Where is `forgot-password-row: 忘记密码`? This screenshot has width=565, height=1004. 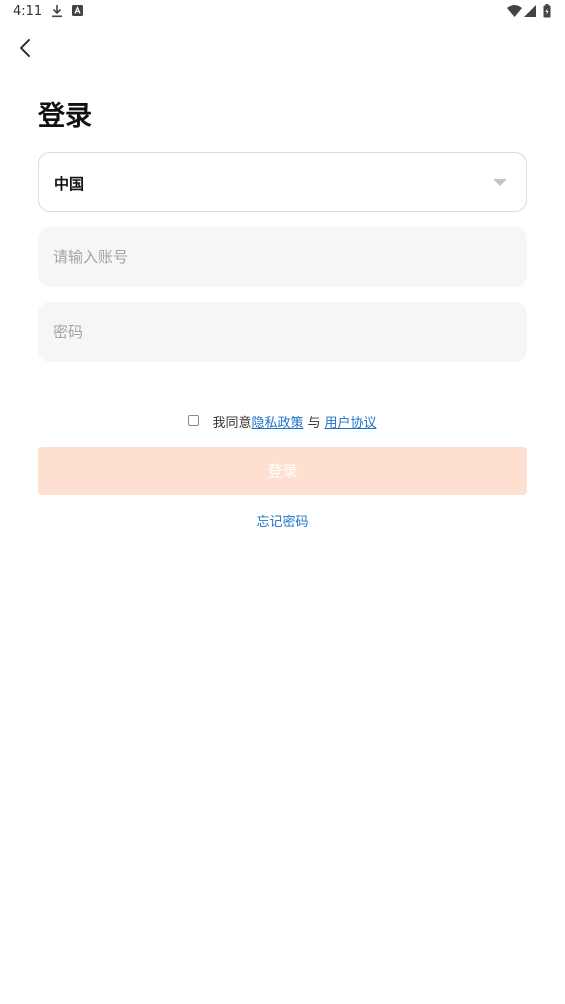
forgot-password-row: 忘记密码 is located at coordinates (282, 520).